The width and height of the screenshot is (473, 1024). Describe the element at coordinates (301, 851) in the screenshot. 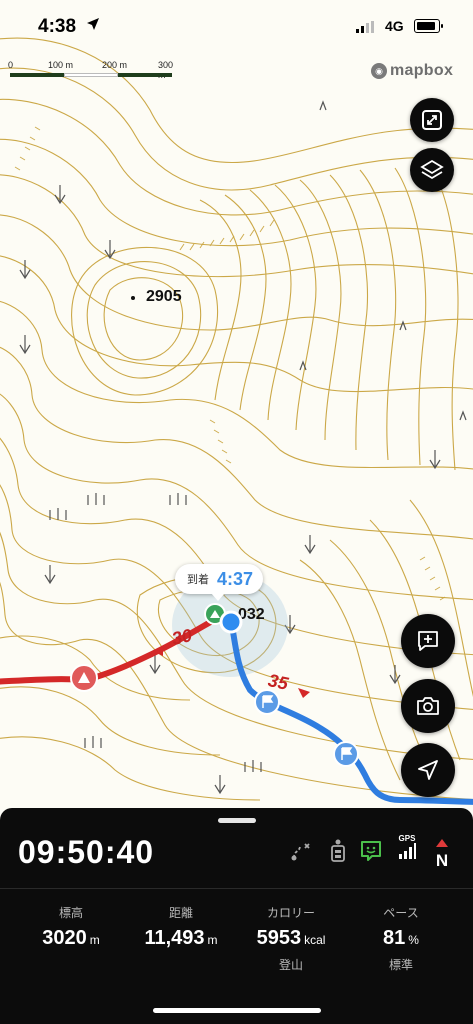

I see `route-icon` at that location.